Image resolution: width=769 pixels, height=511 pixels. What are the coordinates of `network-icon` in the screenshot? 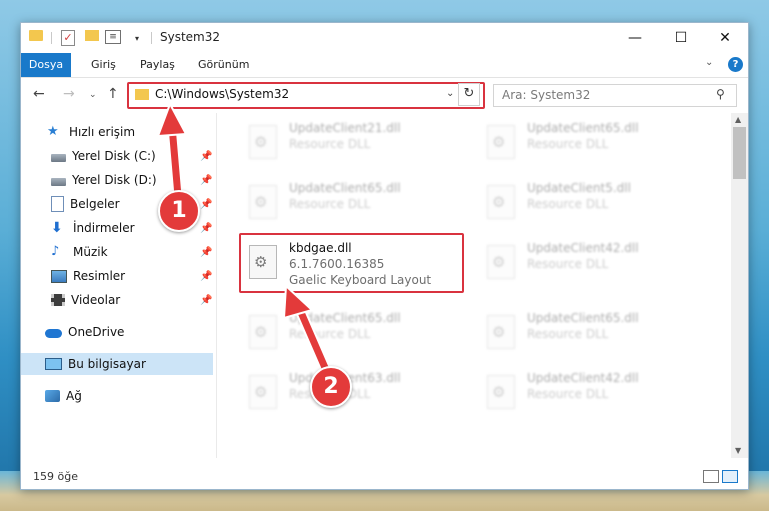 It's located at (52, 396).